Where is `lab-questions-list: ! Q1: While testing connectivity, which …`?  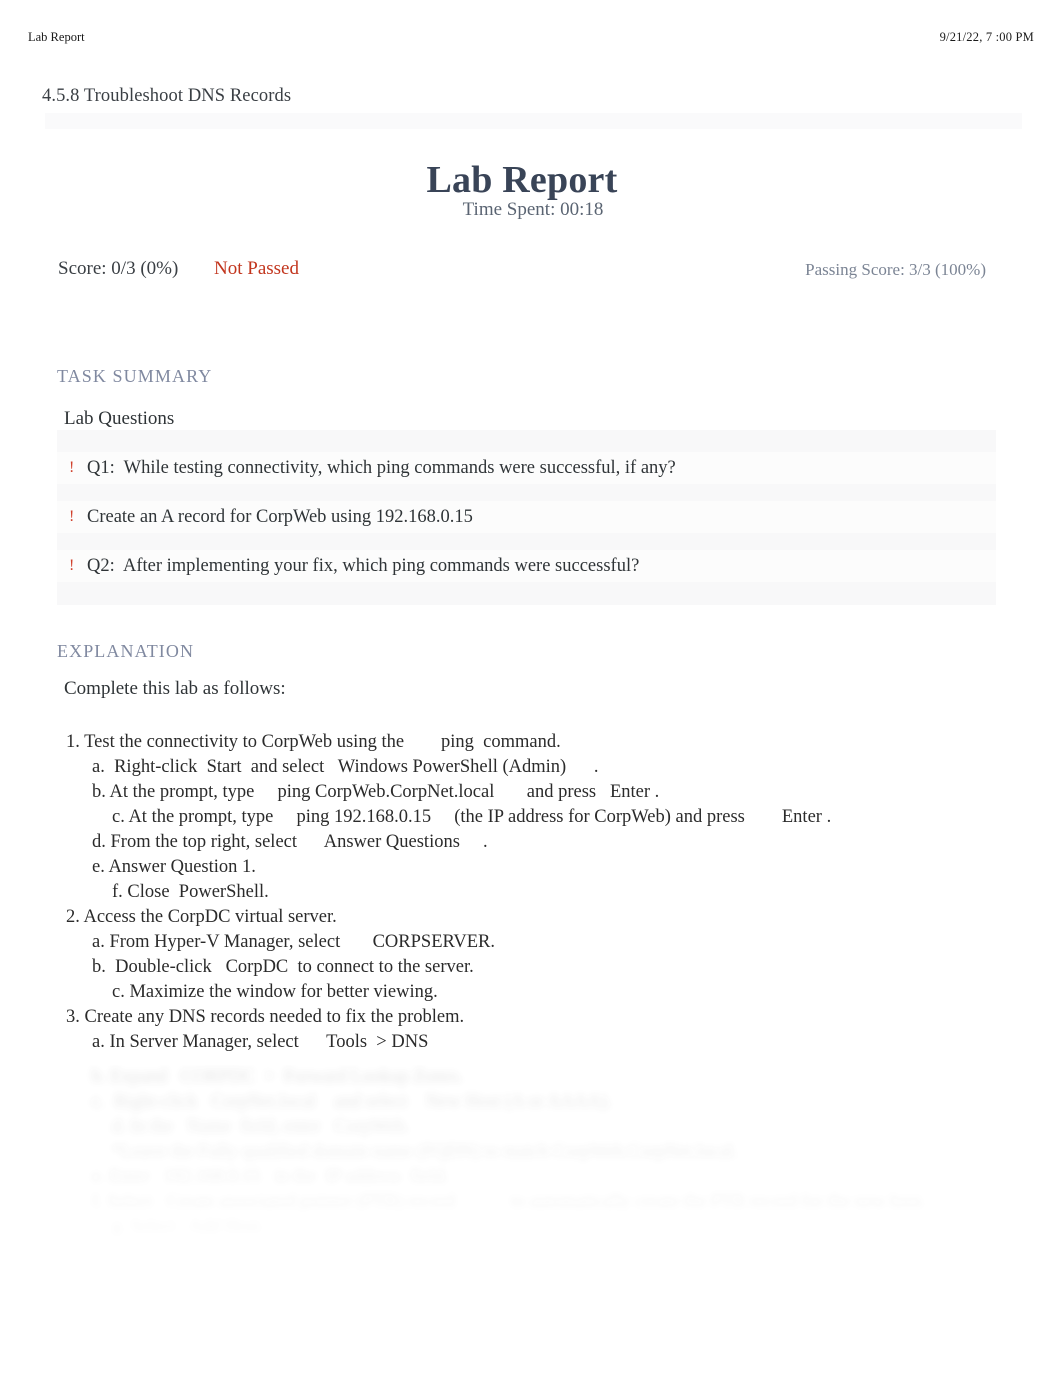
lab-questions-list: ! Q1: While testing connectivity, which … is located at coordinates (526, 517).